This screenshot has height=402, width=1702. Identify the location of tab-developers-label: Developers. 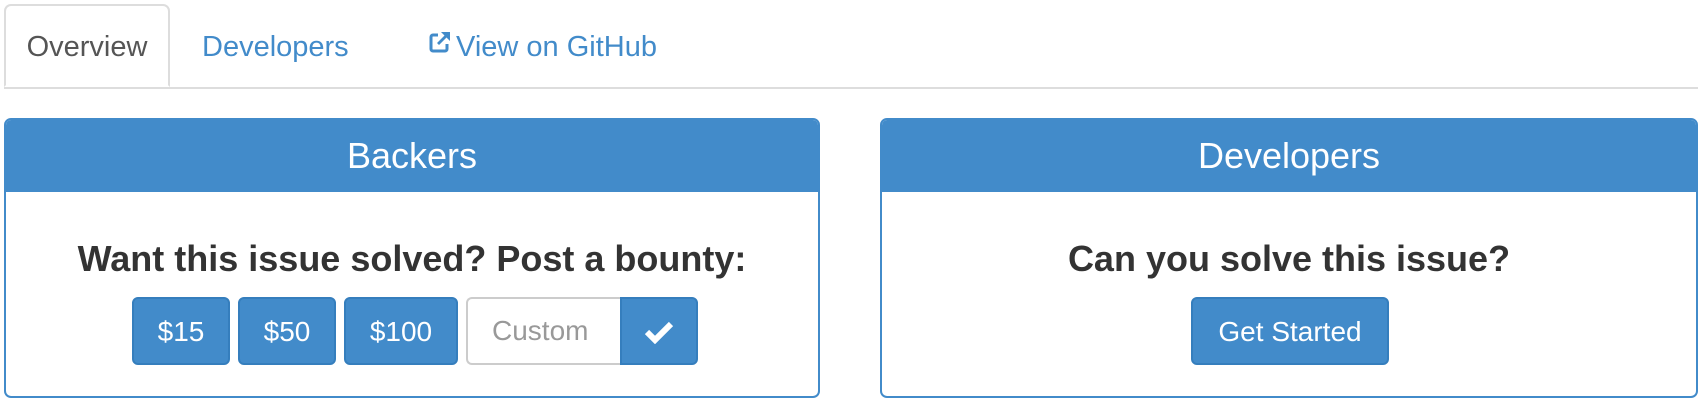
(275, 47).